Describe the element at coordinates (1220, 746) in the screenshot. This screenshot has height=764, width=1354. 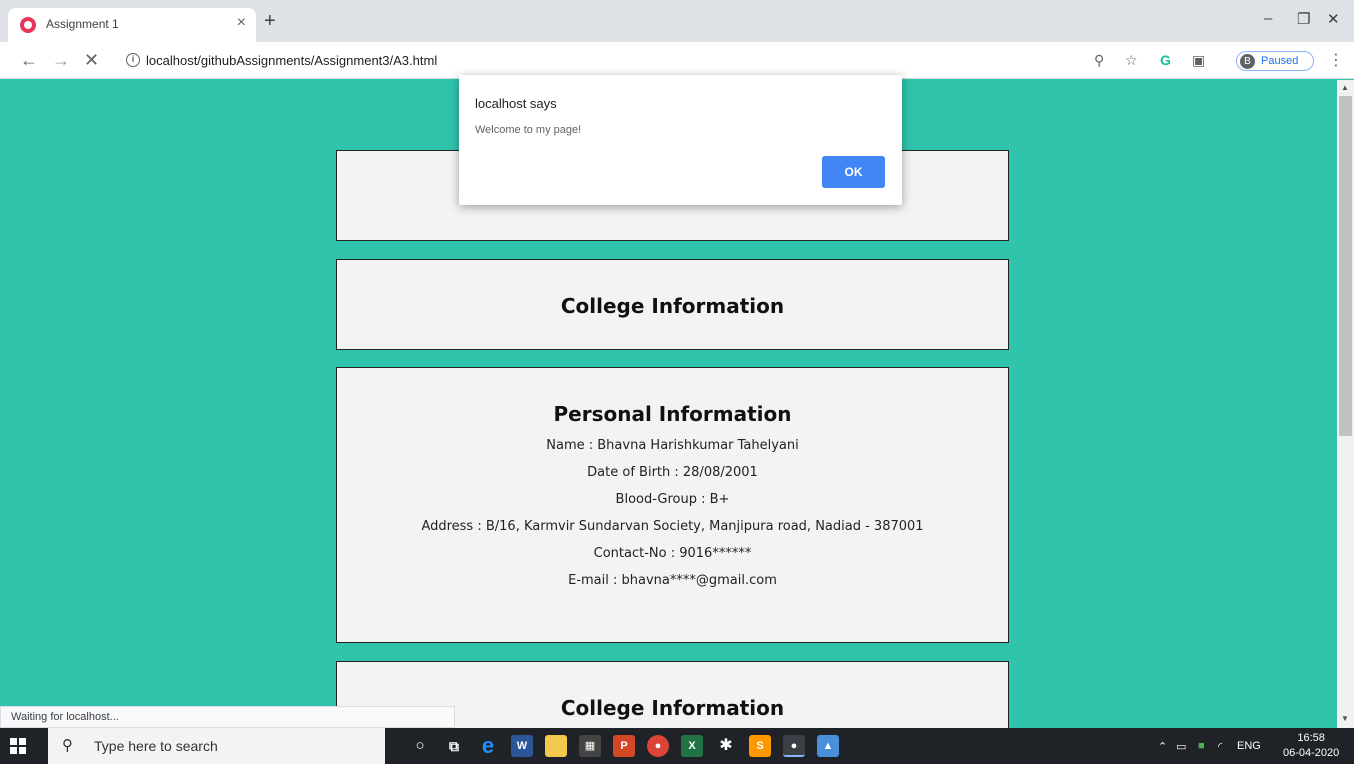
I see `wifi-icon: ◜` at that location.